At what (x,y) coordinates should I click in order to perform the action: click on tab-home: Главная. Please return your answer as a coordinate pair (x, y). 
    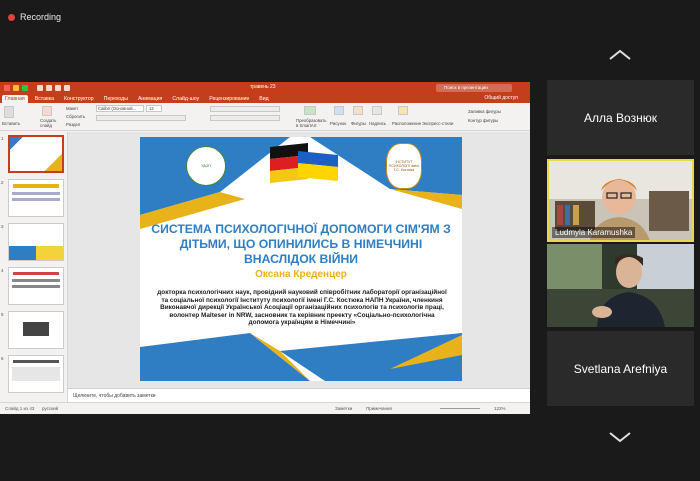
    Looking at the image, I should click on (15, 99).